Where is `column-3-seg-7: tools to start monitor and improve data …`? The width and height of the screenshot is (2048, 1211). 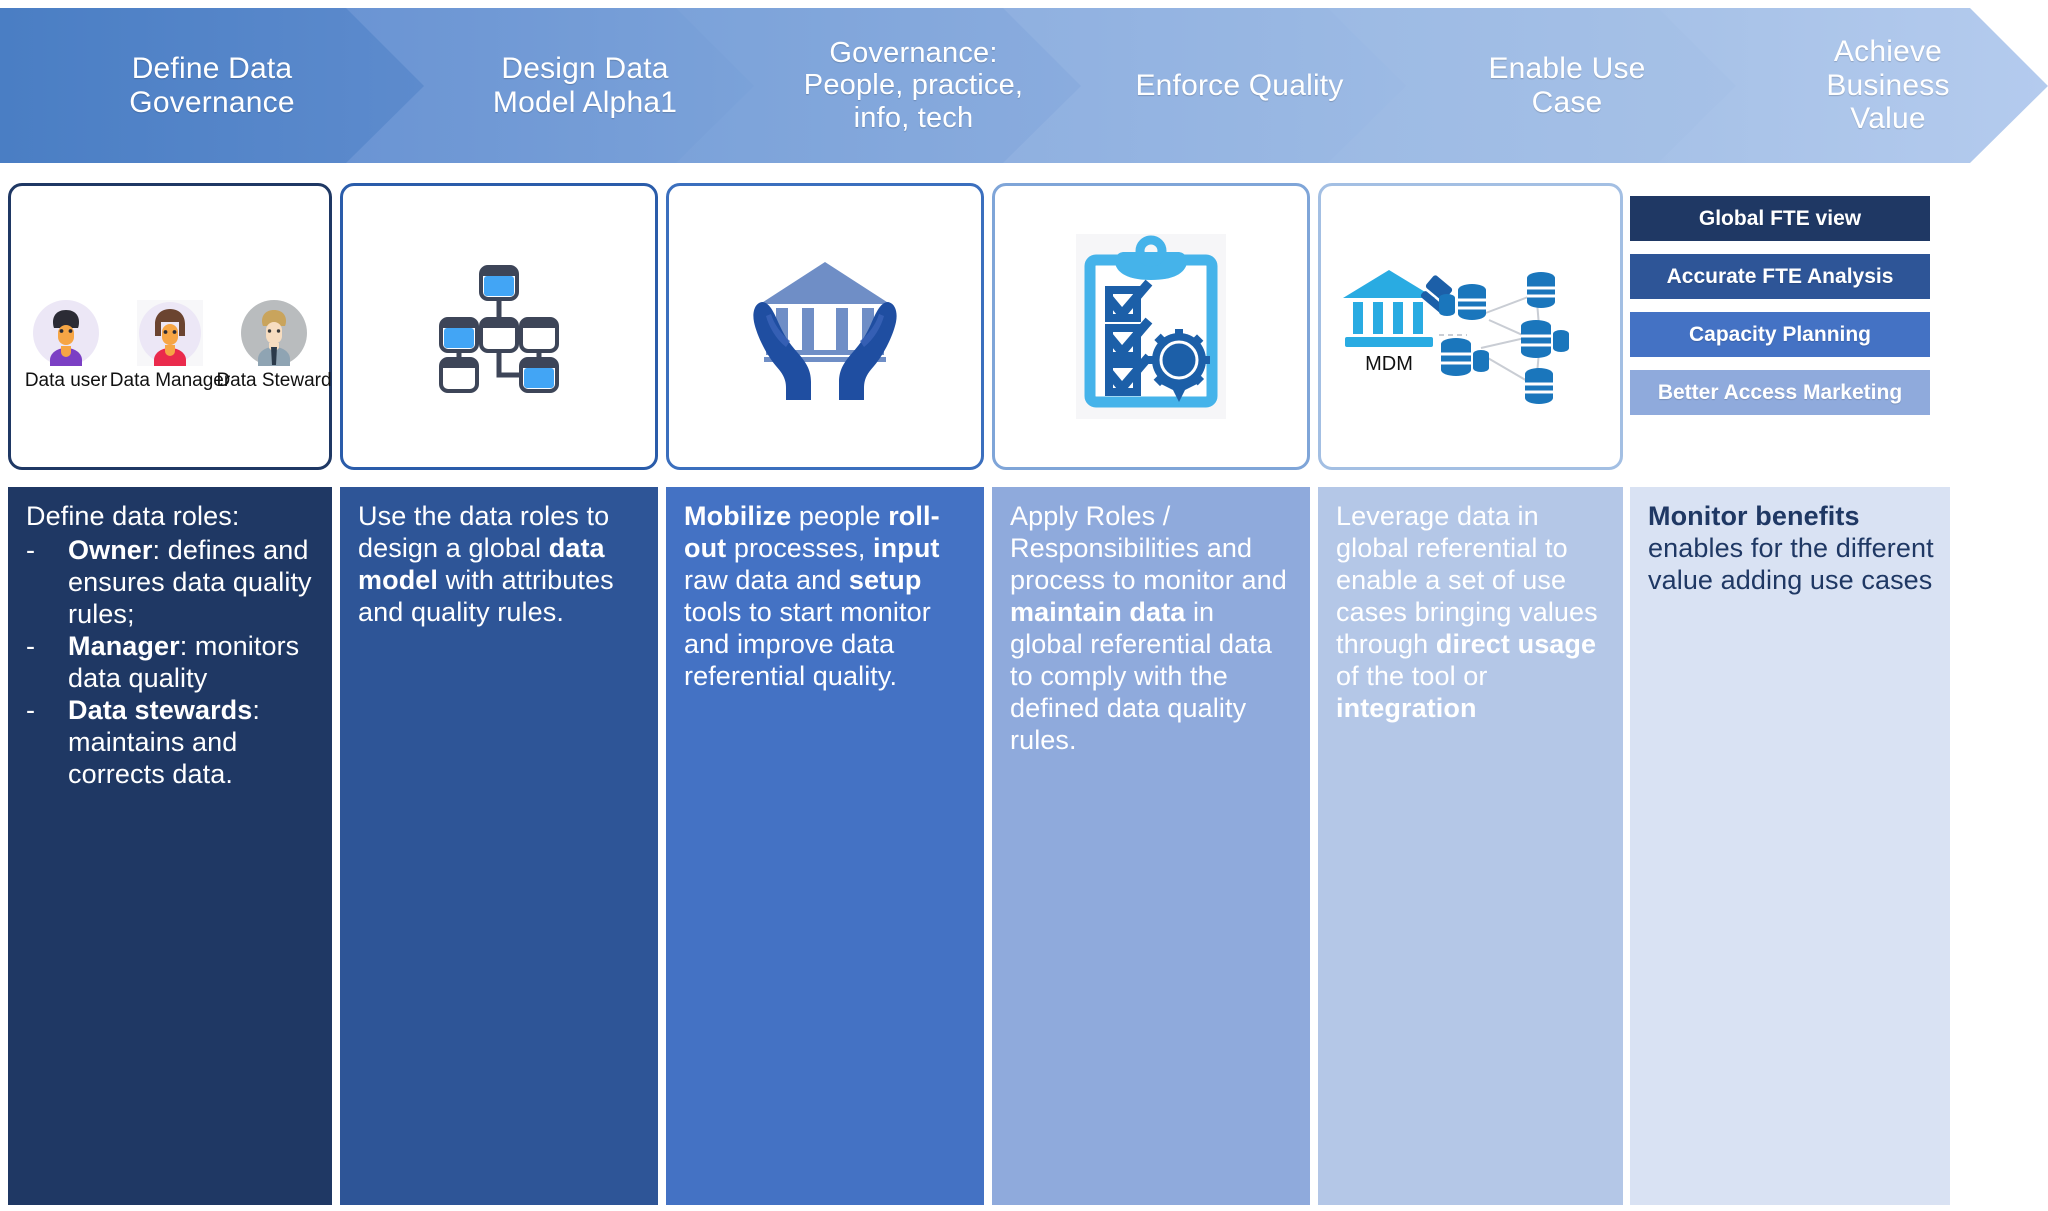
column-3-seg-7: tools to start monitor and improve data … is located at coordinates (807, 643).